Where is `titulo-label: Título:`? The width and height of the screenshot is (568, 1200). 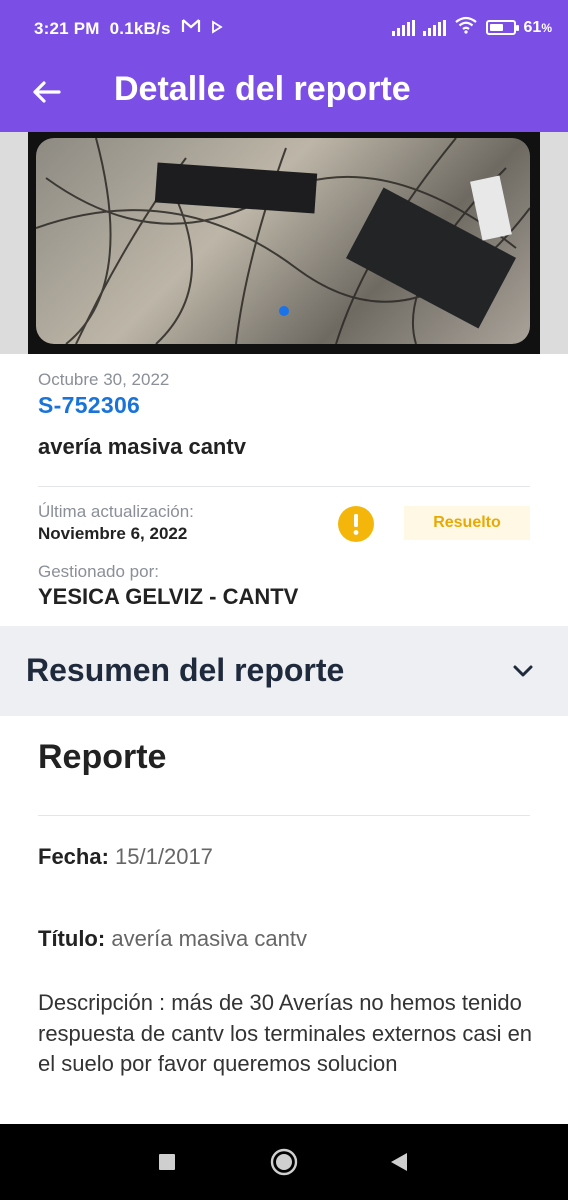
titulo-label: Título: is located at coordinates (72, 938).